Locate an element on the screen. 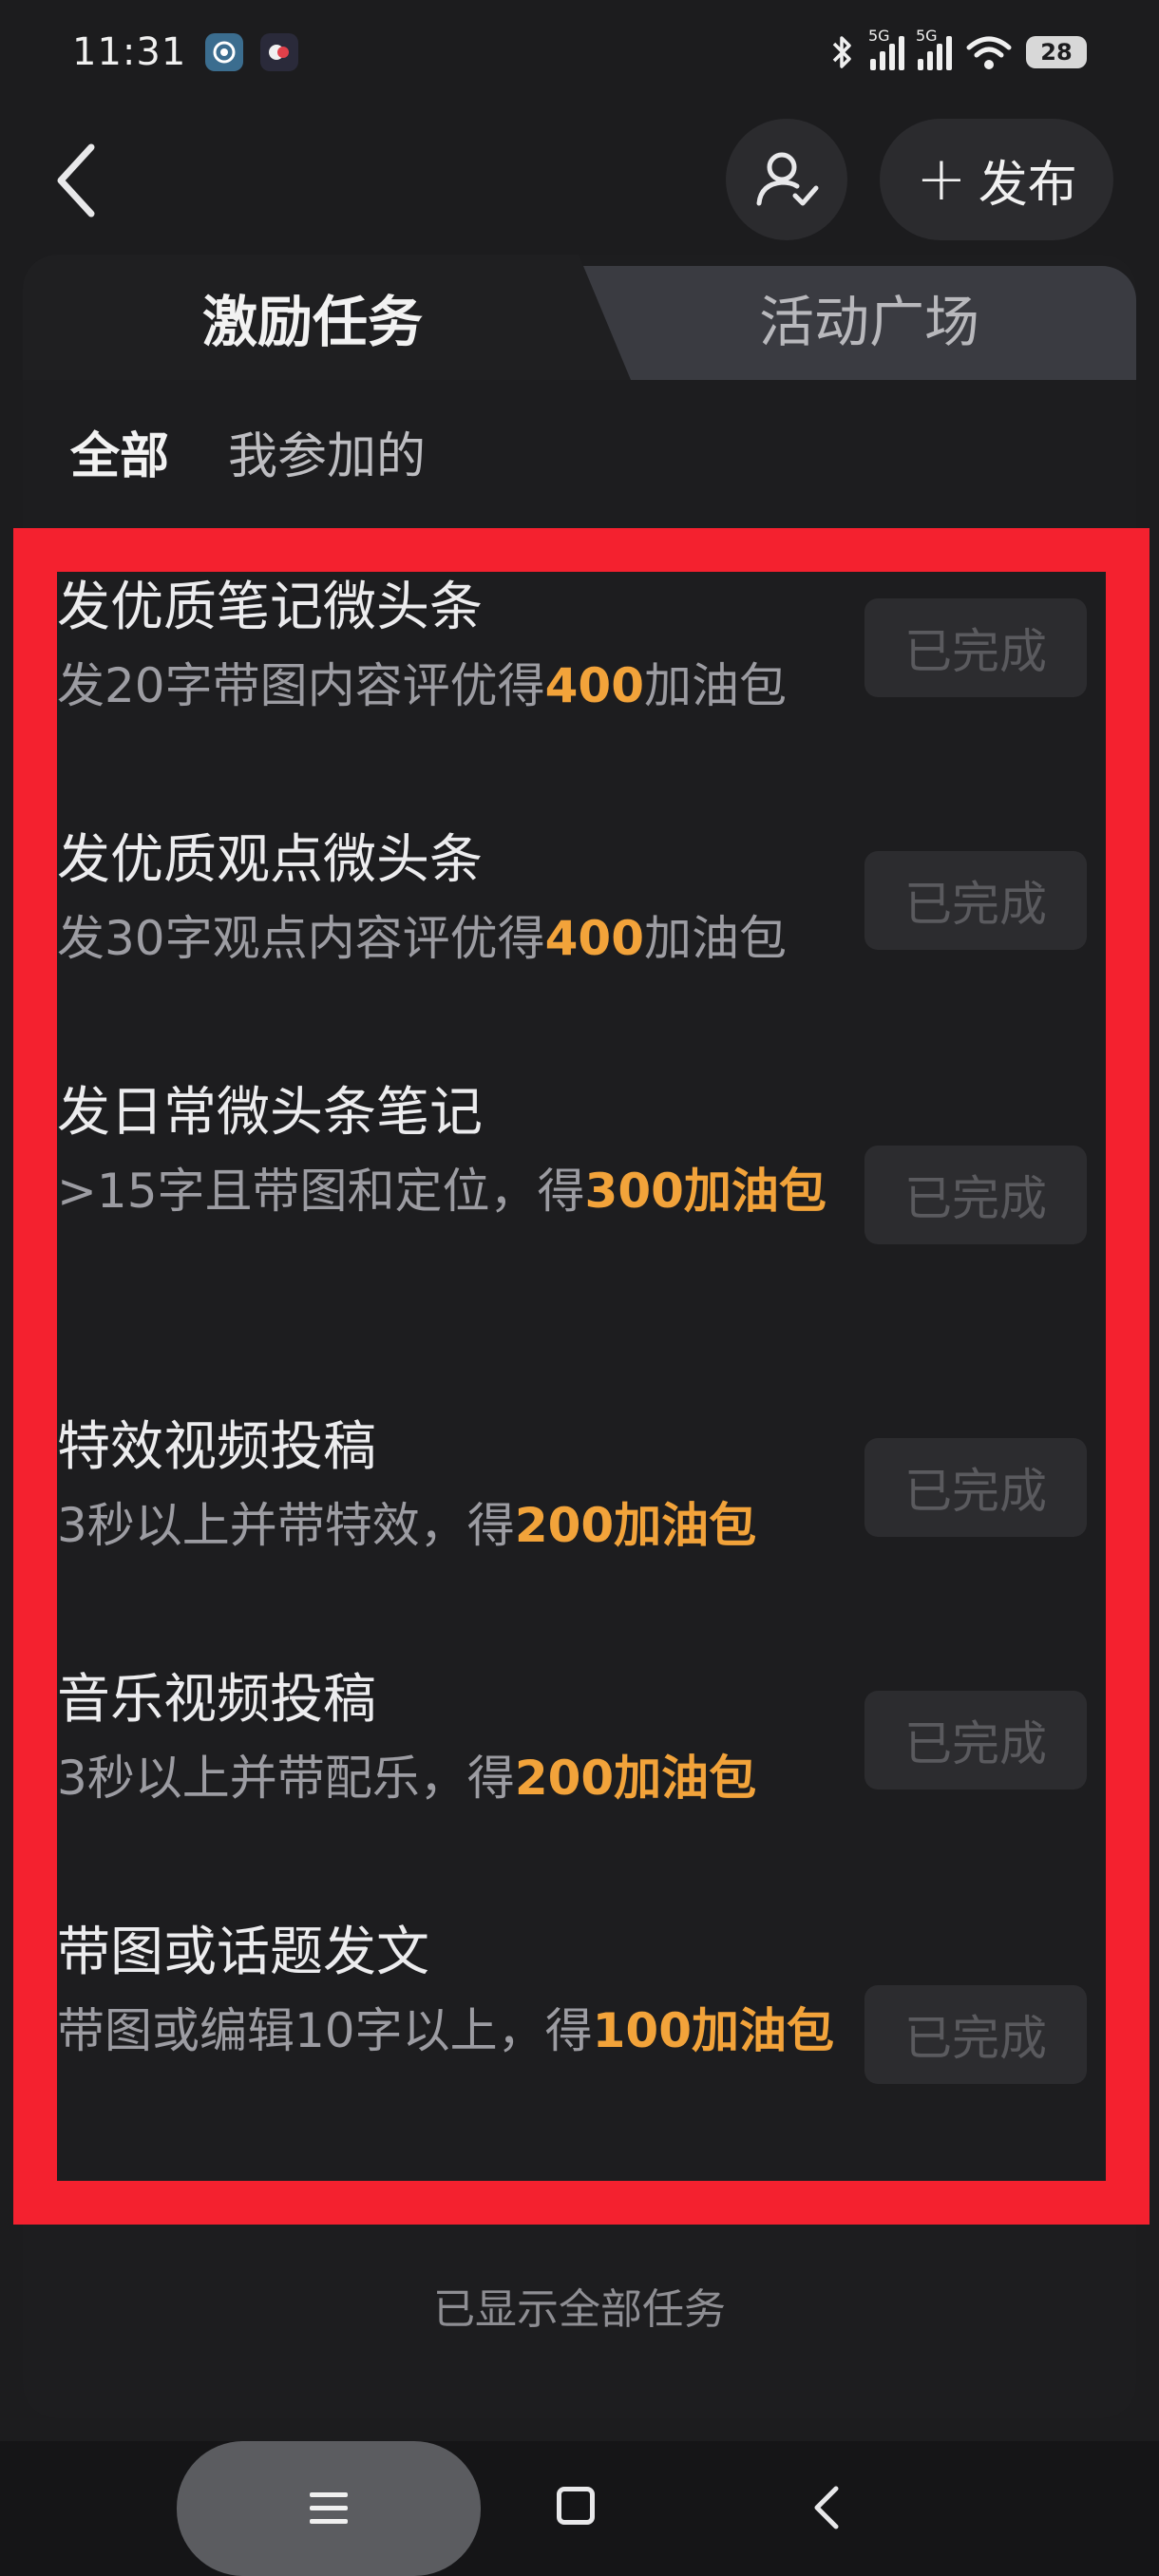  filter-all: 全部 is located at coordinates (119, 451).